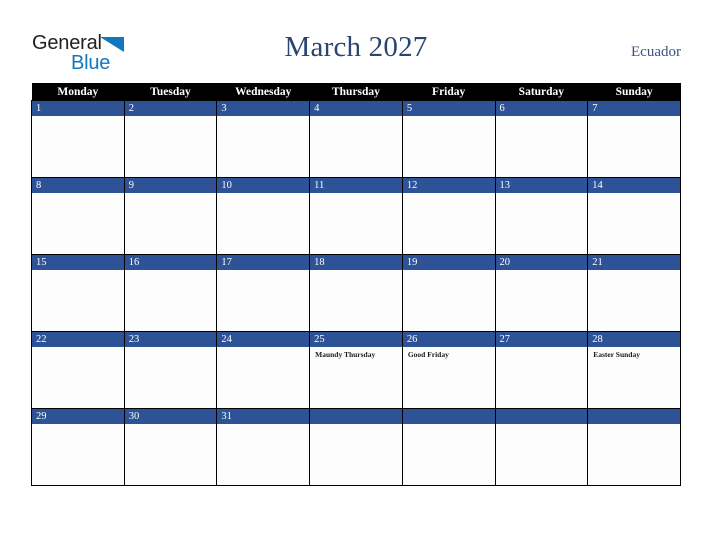 The image size is (712, 550). Describe the element at coordinates (634, 185) in the screenshot. I see `day-number: 14` at that location.